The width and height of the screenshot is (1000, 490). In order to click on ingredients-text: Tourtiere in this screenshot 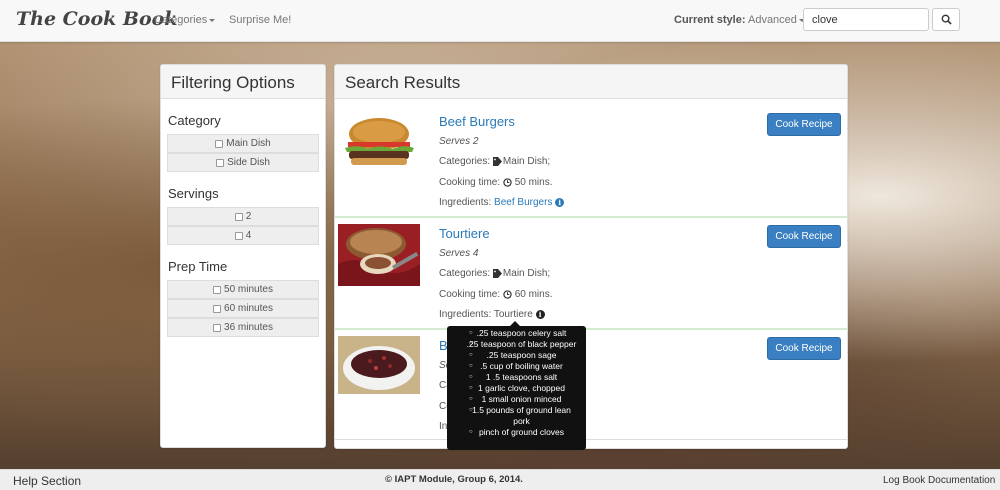, I will do `click(513, 314)`.